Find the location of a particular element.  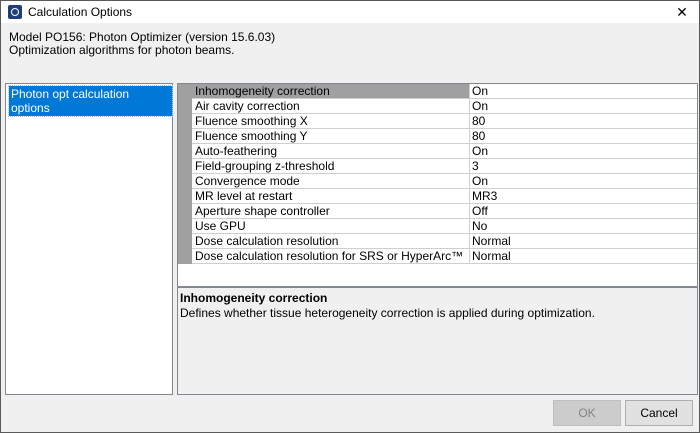

property-name: Use GPU is located at coordinates (331, 226).